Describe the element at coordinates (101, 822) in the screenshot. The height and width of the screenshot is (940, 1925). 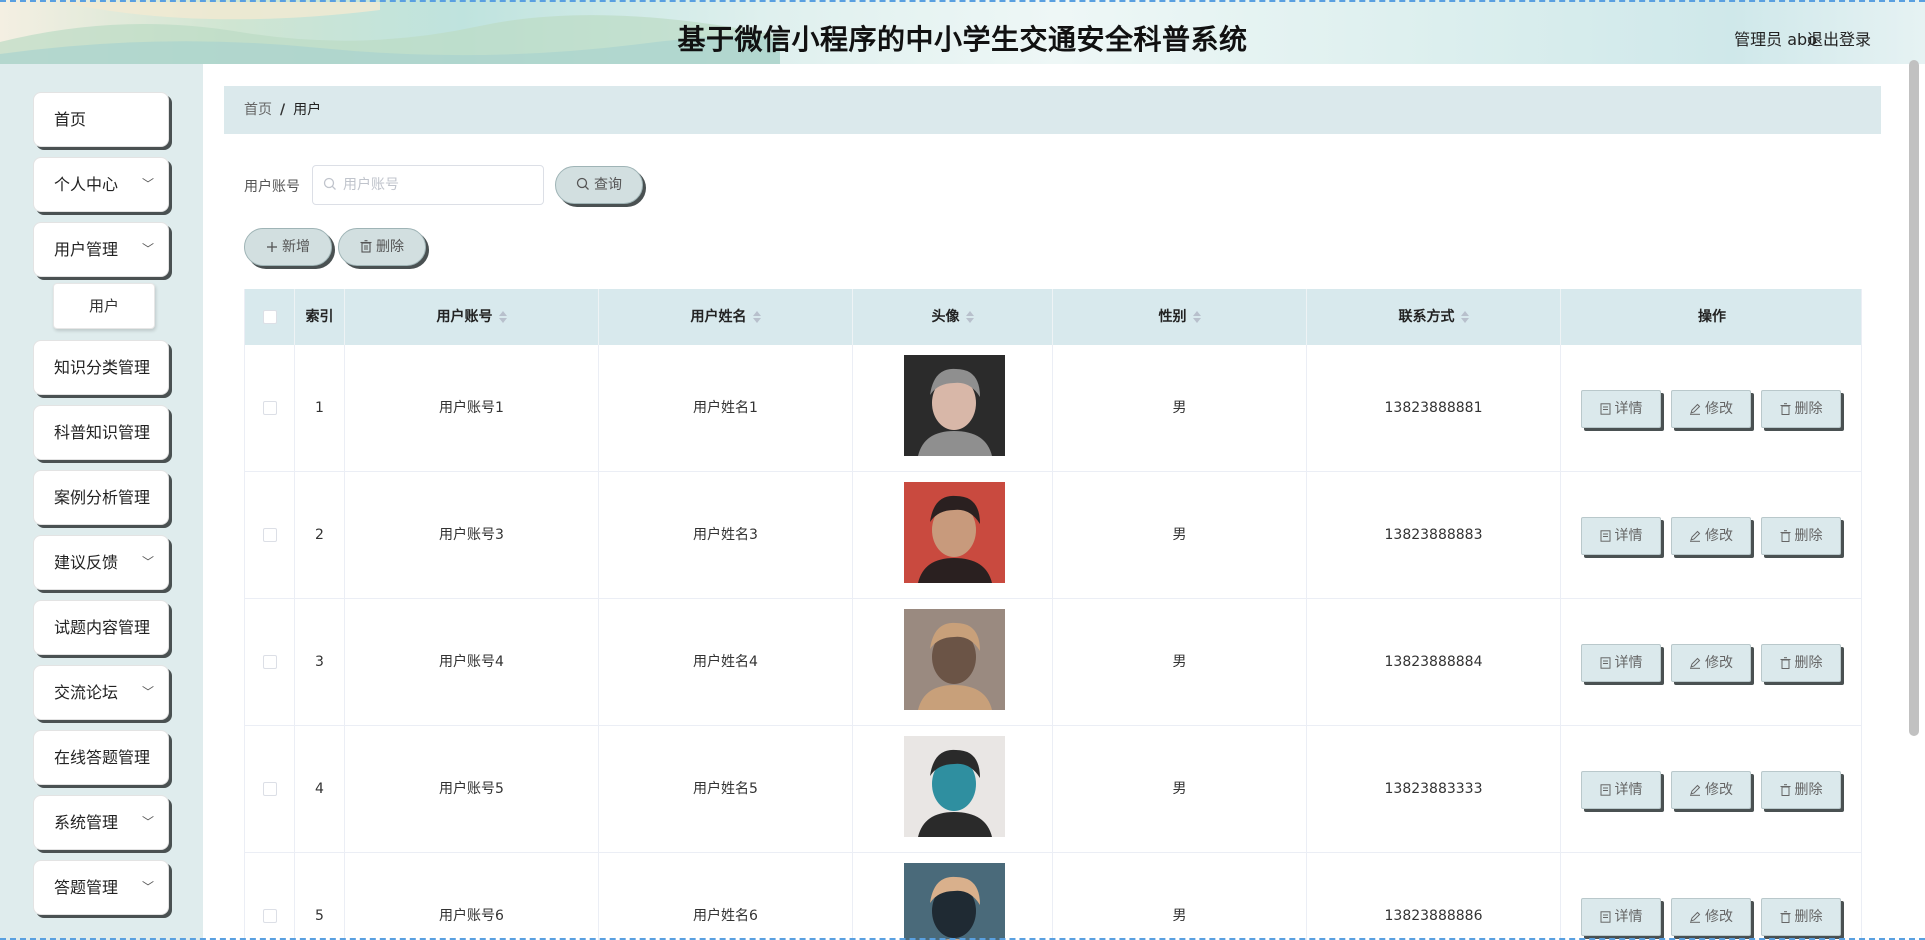
I see `sidebar-item-system: 系统管理 ﹀` at that location.